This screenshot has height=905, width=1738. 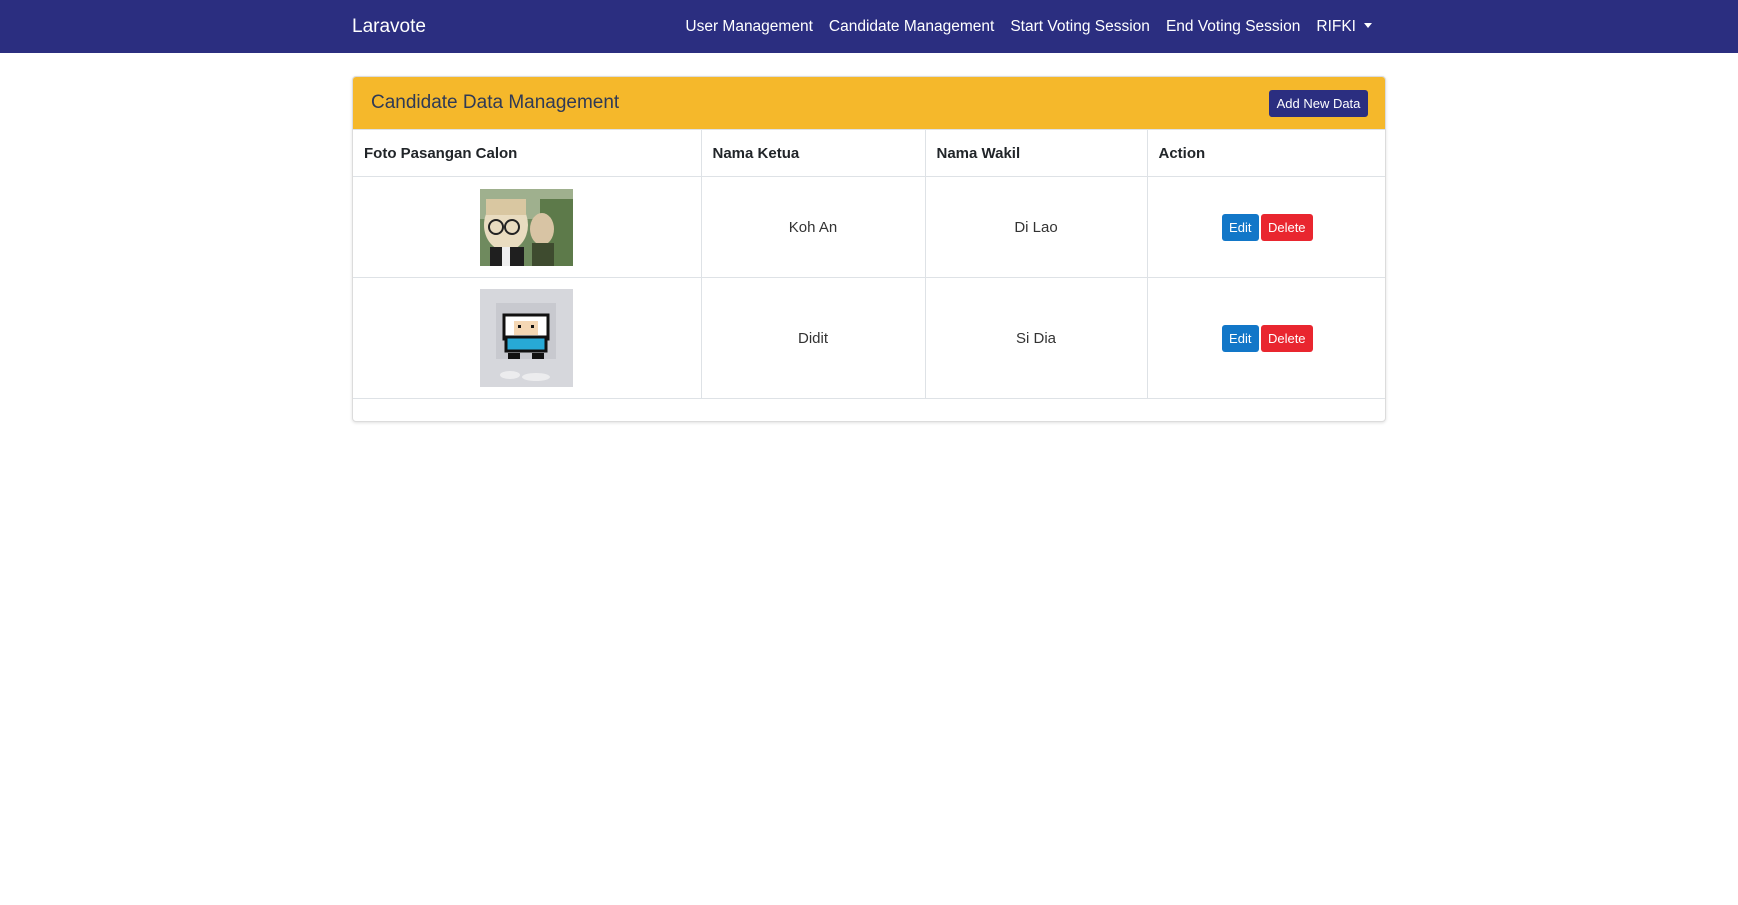 I want to click on header-foto: Foto Pasangan Calon, so click(x=527, y=153).